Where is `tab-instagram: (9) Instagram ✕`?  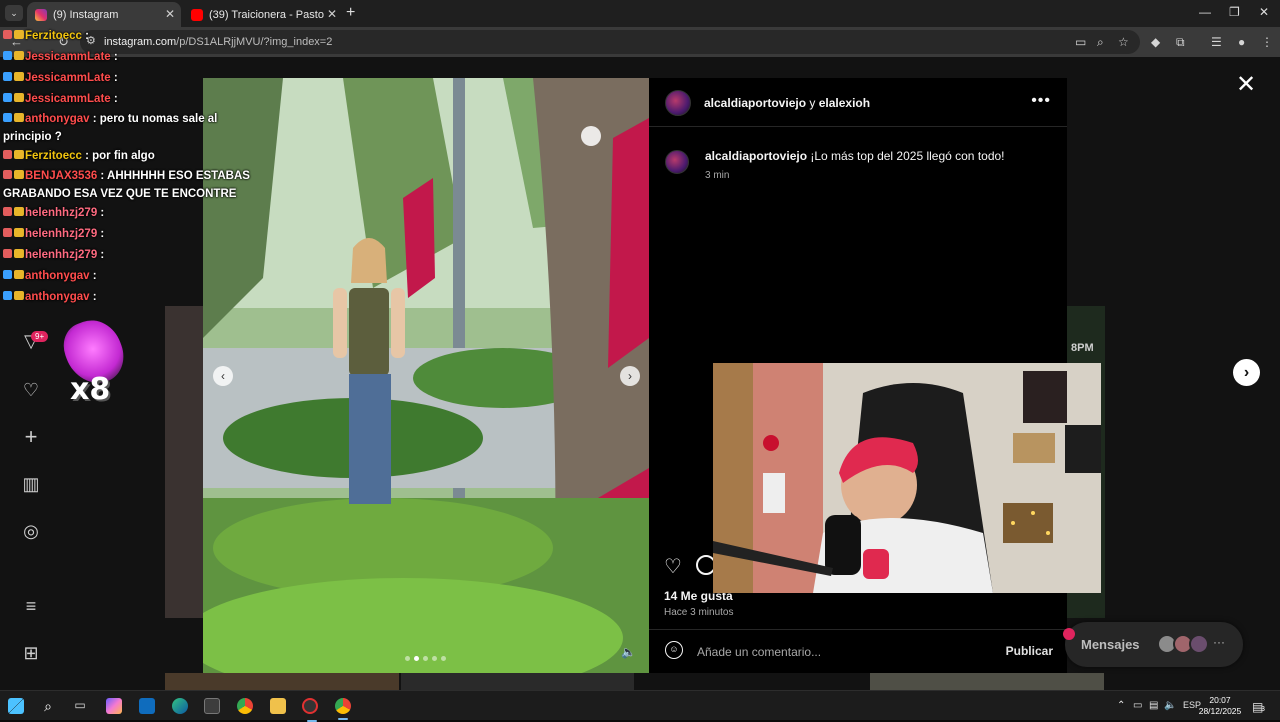 tab-instagram: (9) Instagram ✕ is located at coordinates (104, 14).